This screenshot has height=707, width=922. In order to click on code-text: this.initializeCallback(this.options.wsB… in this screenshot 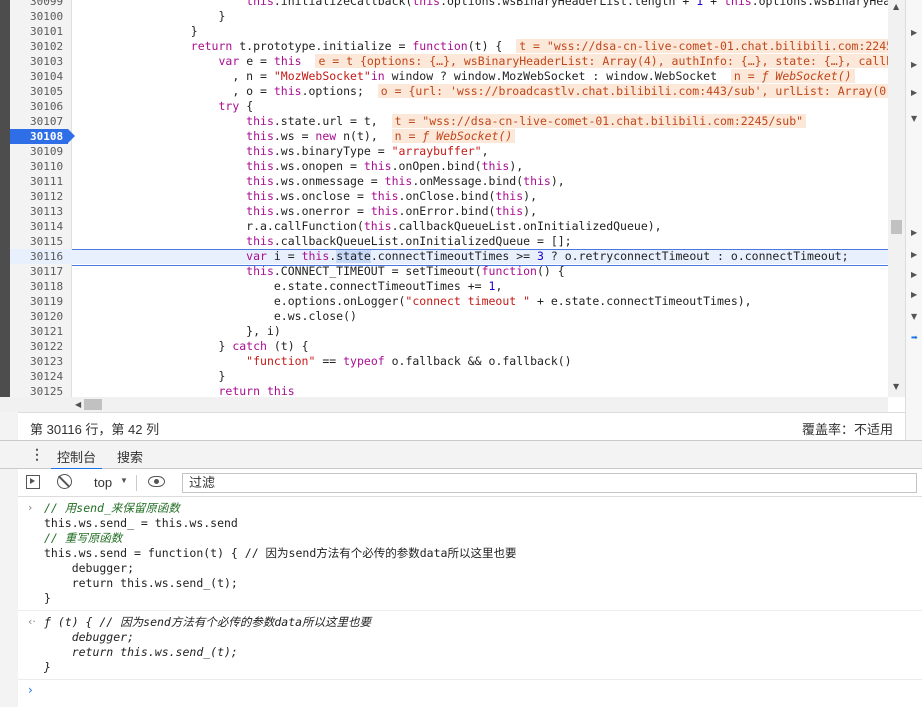, I will do `click(575, 4)`.